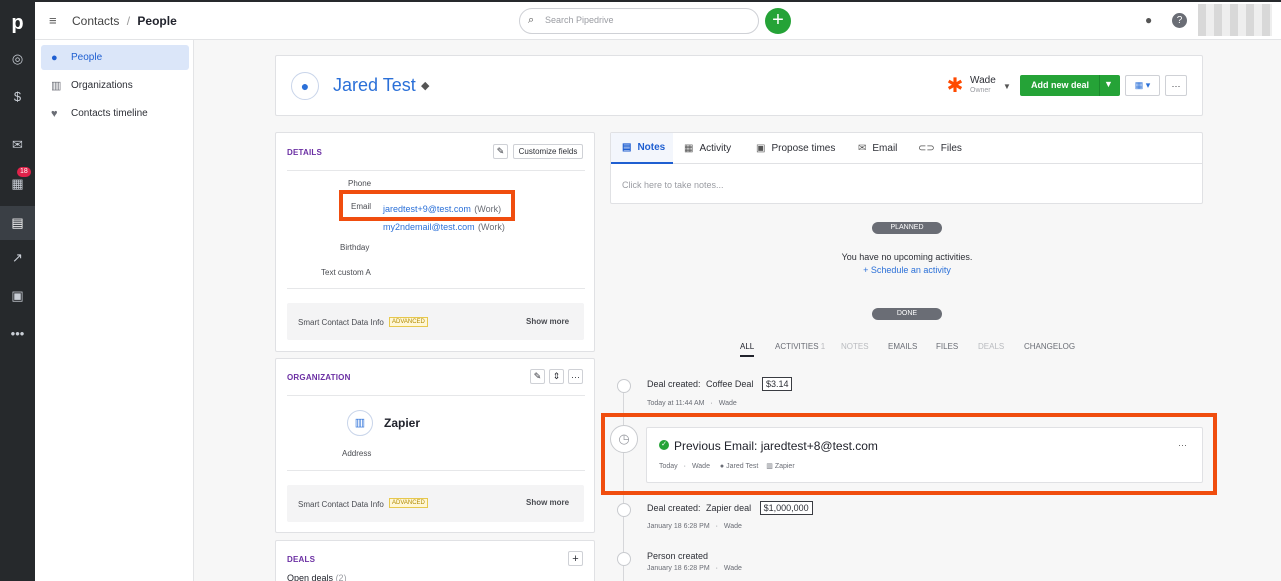  Describe the element at coordinates (537, 376) in the screenshot. I see `edit-org-button: ✎` at that location.